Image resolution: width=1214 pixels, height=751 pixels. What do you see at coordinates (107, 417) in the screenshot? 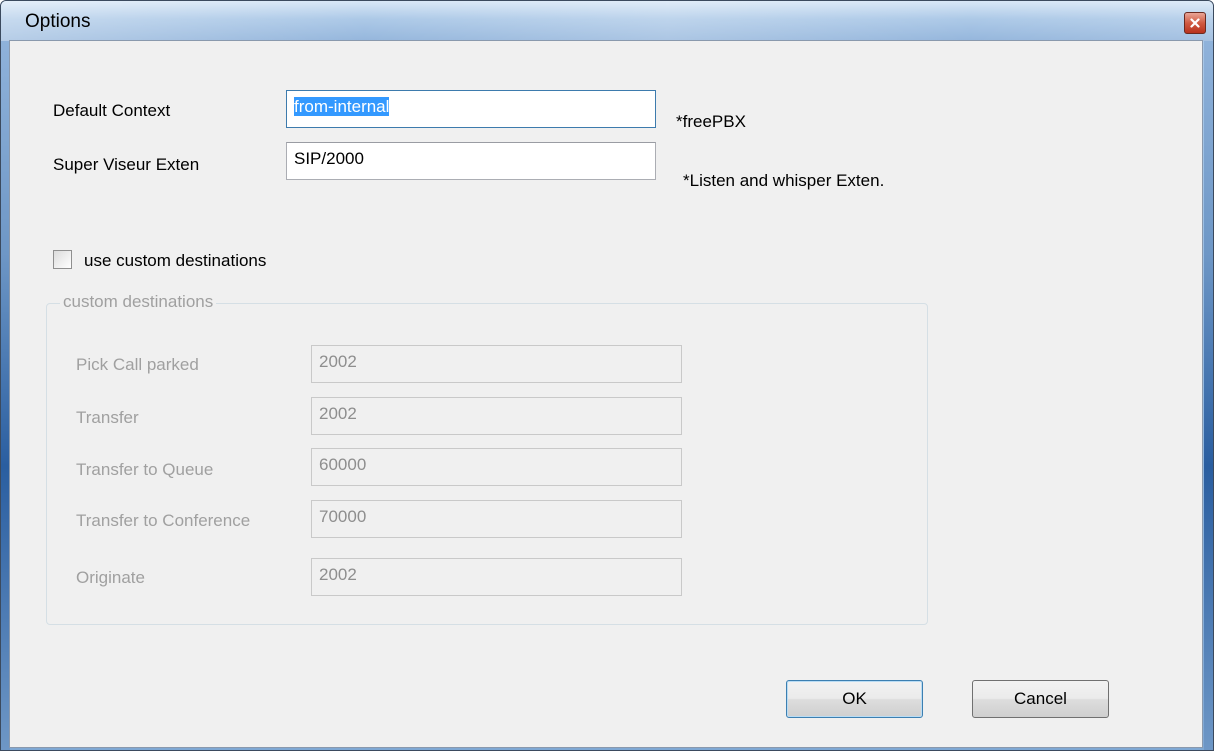
I see `transfer-label: Transfer` at bounding box center [107, 417].